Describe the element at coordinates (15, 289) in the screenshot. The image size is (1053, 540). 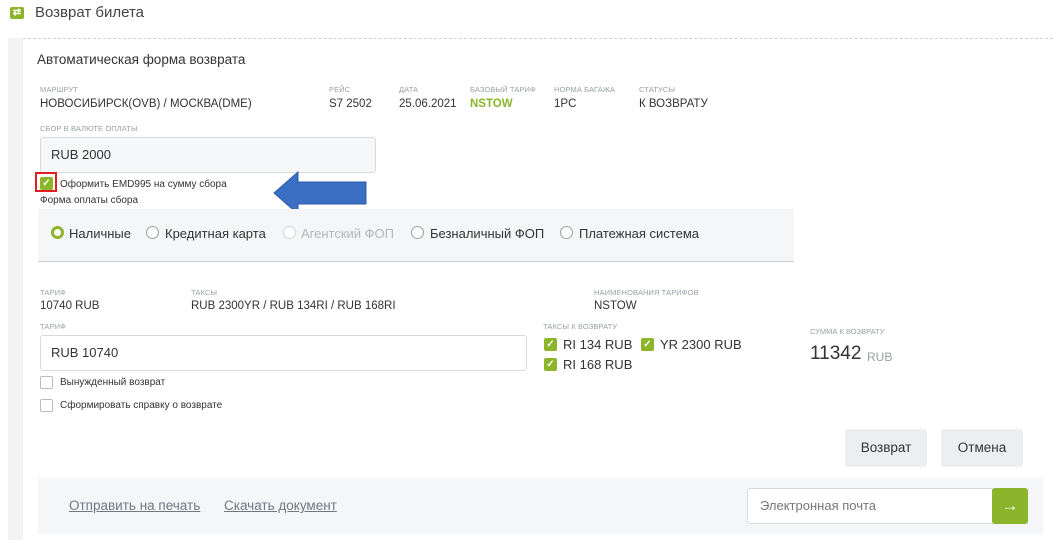
I see `left-strip` at that location.